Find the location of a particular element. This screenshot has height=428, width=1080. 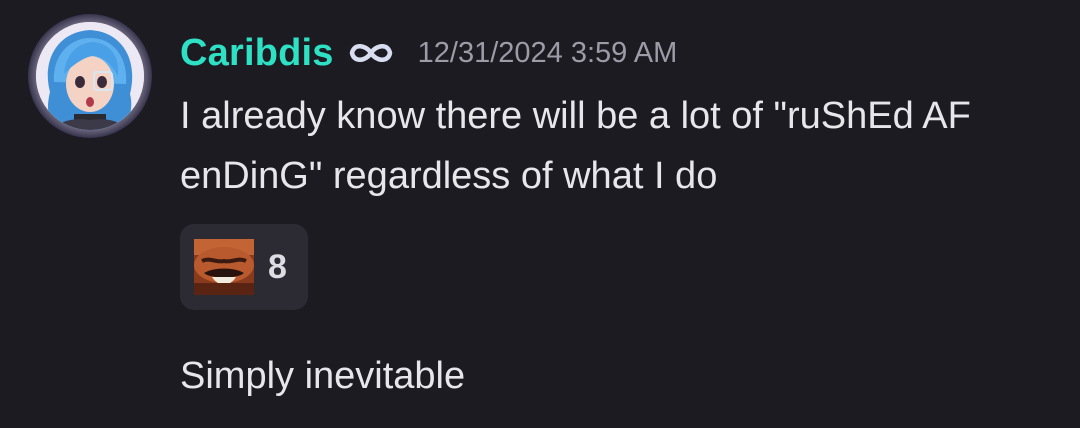

laughing-man-emoji-icon is located at coordinates (224, 267).